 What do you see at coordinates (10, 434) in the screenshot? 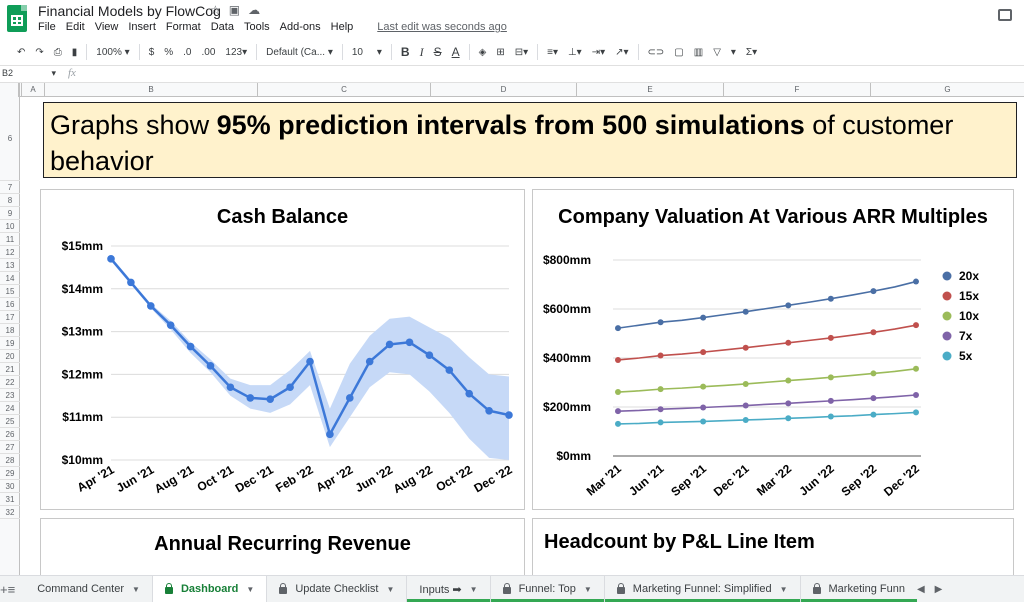
I see `row-header-26: 26` at bounding box center [10, 434].